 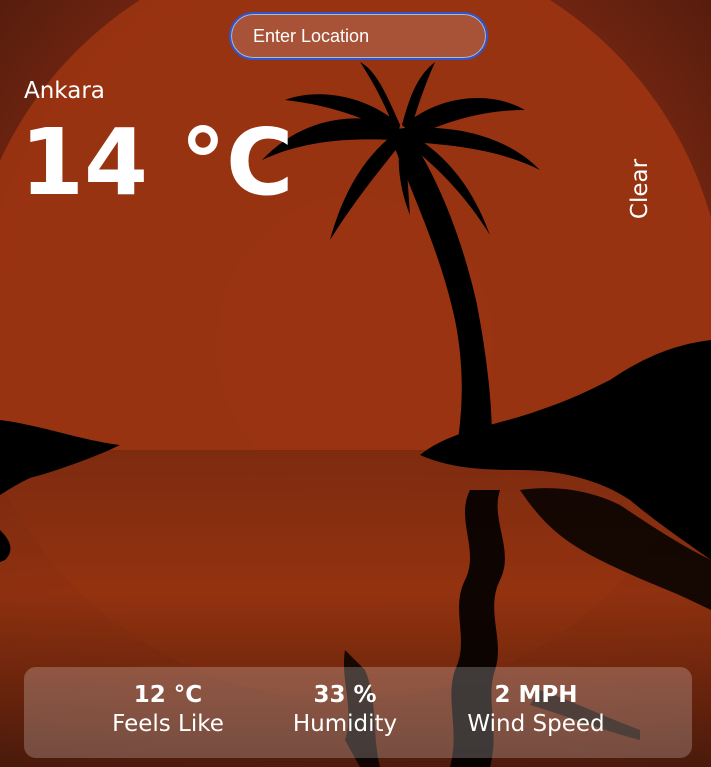 I want to click on location-search-input, so click(x=358, y=36).